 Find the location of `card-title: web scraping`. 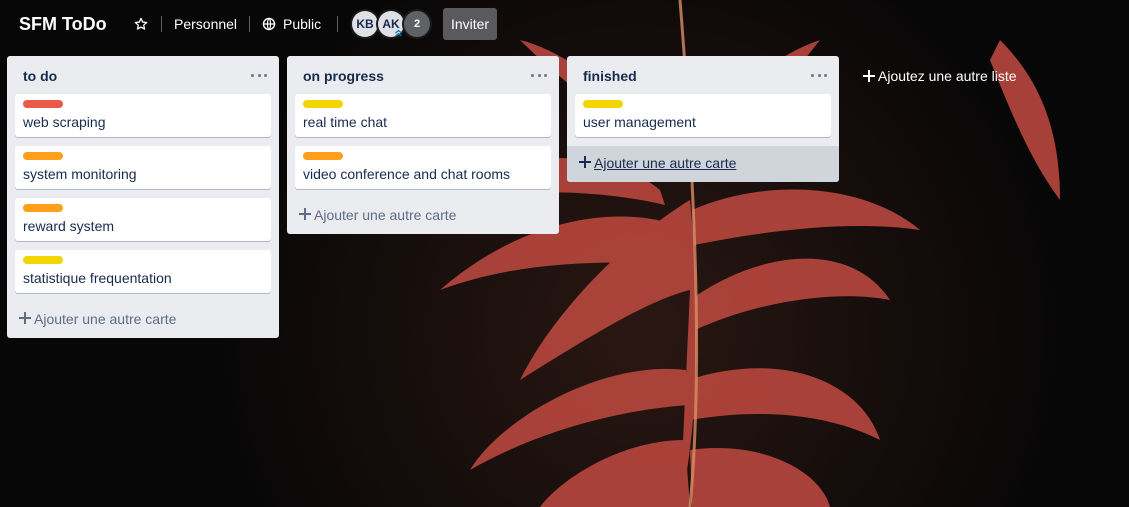

card-title: web scraping is located at coordinates (64, 122).